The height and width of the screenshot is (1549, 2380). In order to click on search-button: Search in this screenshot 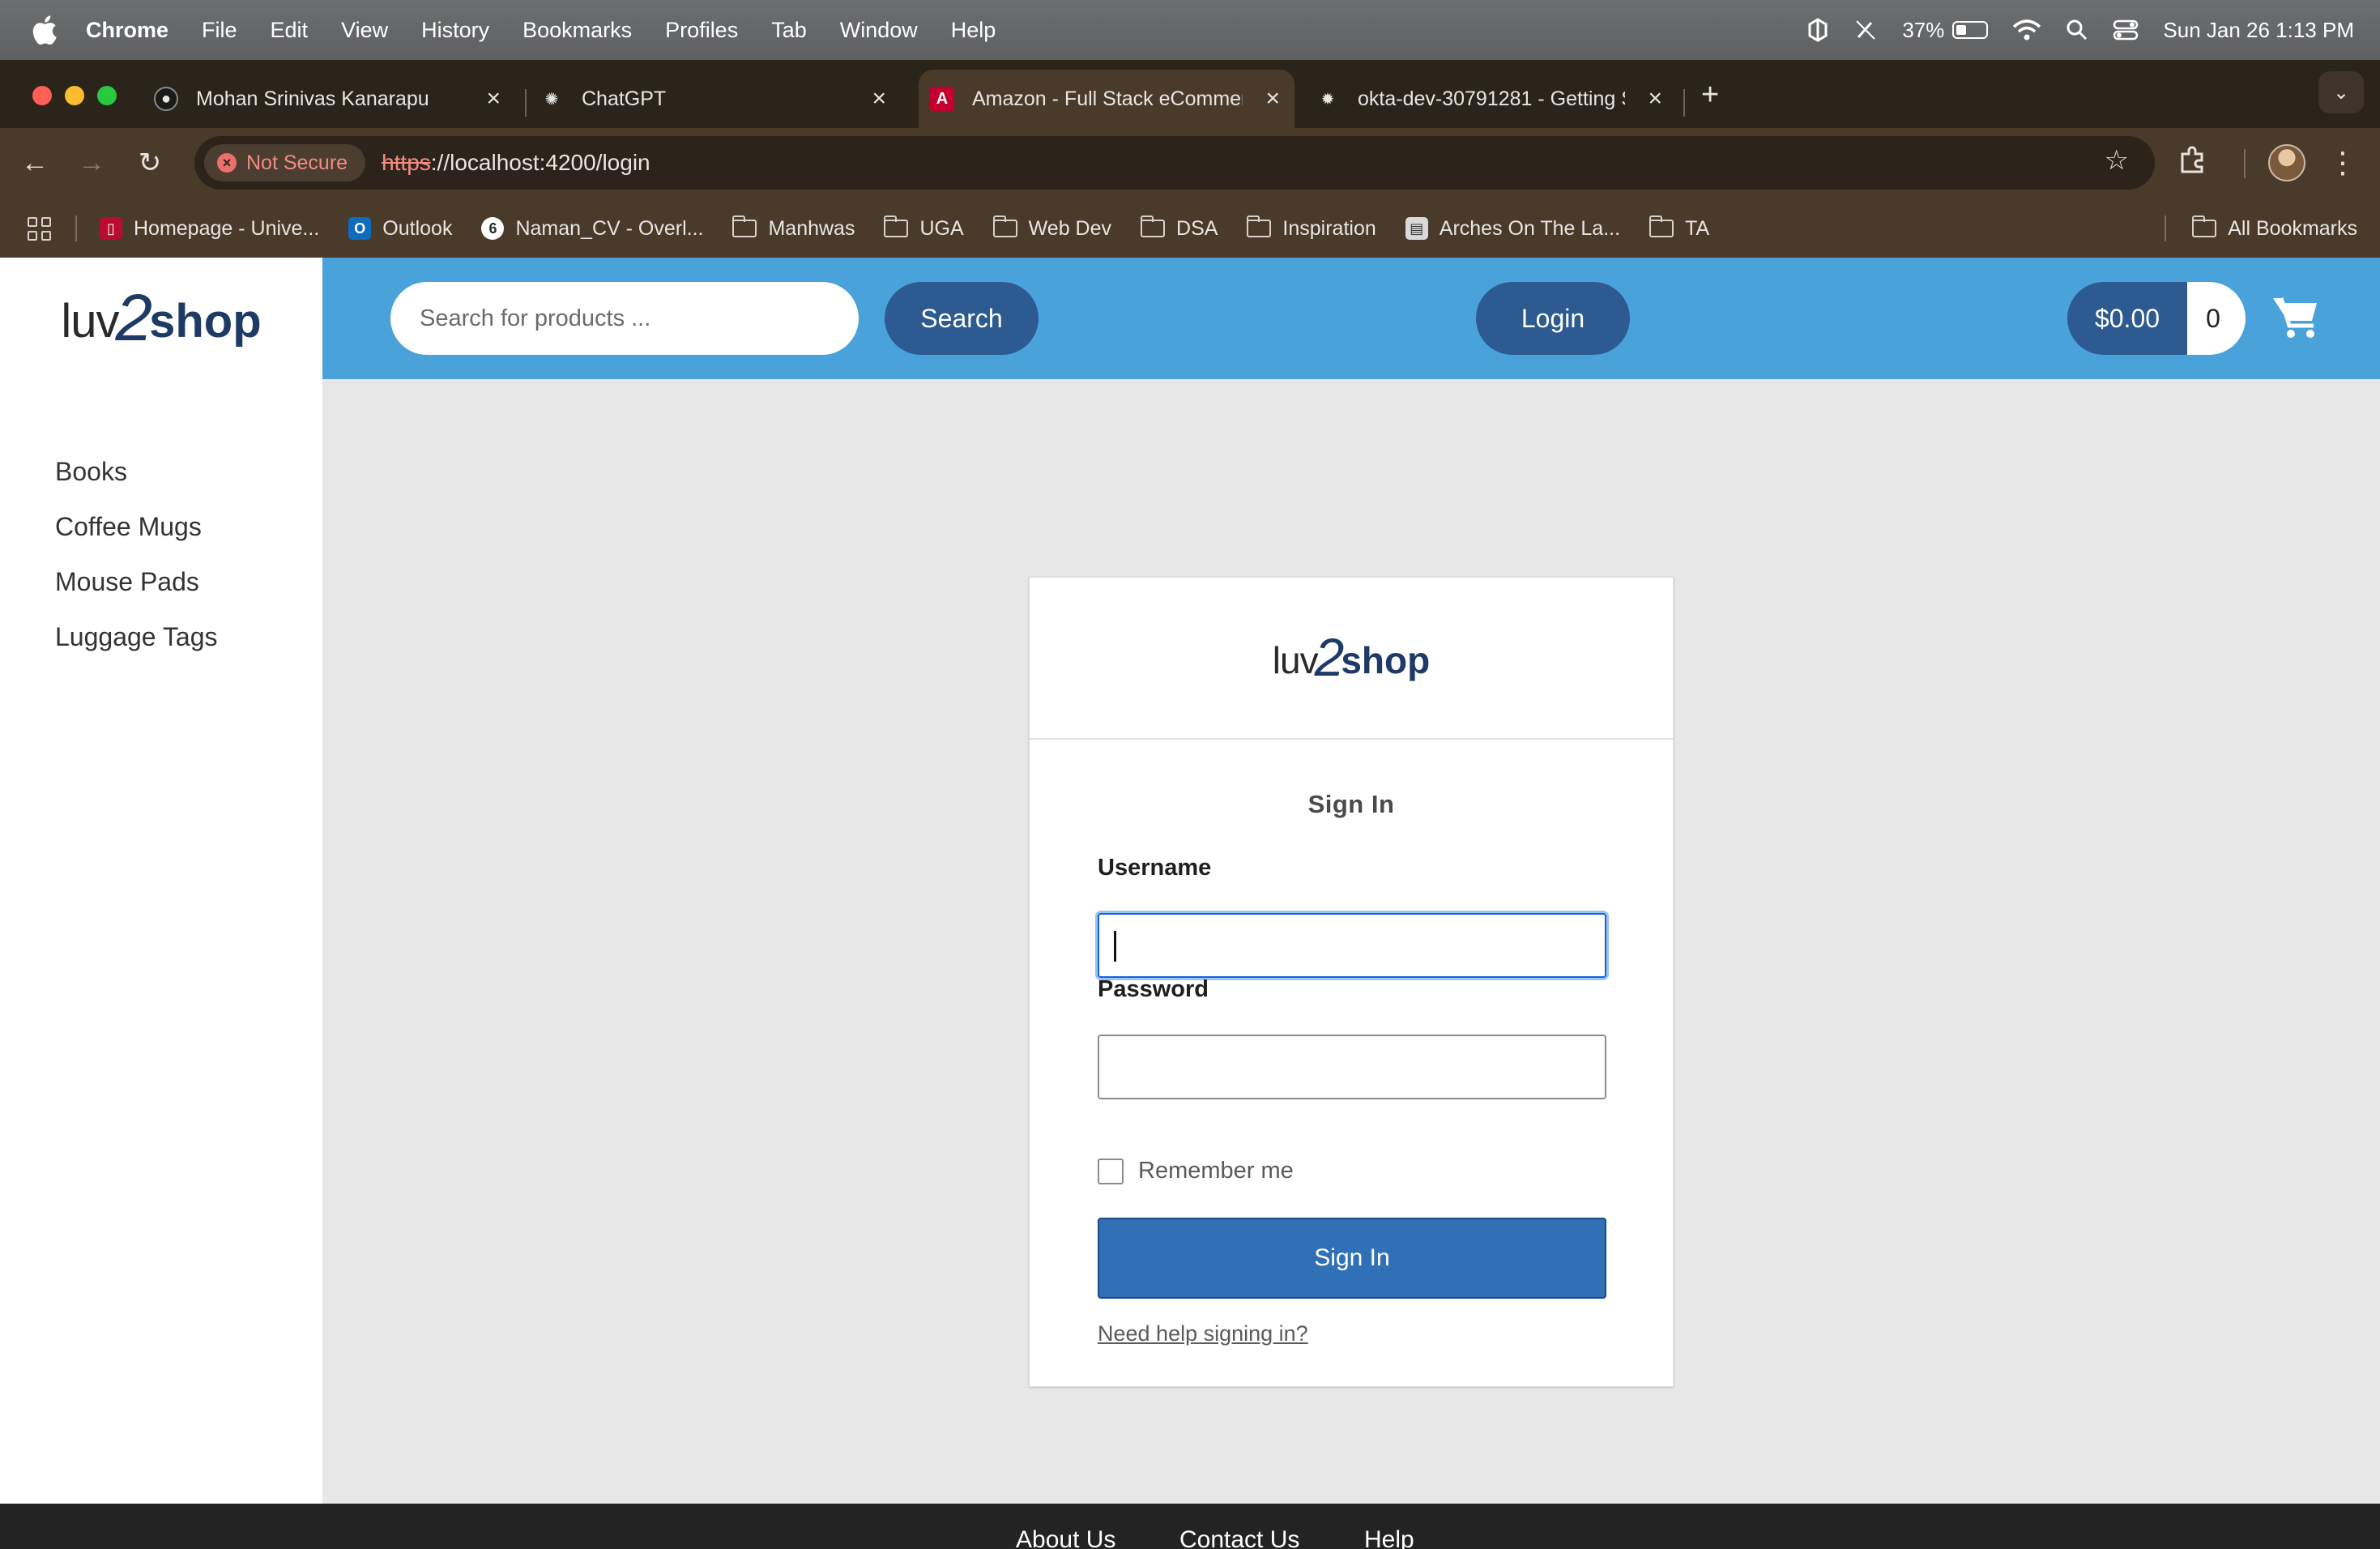, I will do `click(962, 319)`.